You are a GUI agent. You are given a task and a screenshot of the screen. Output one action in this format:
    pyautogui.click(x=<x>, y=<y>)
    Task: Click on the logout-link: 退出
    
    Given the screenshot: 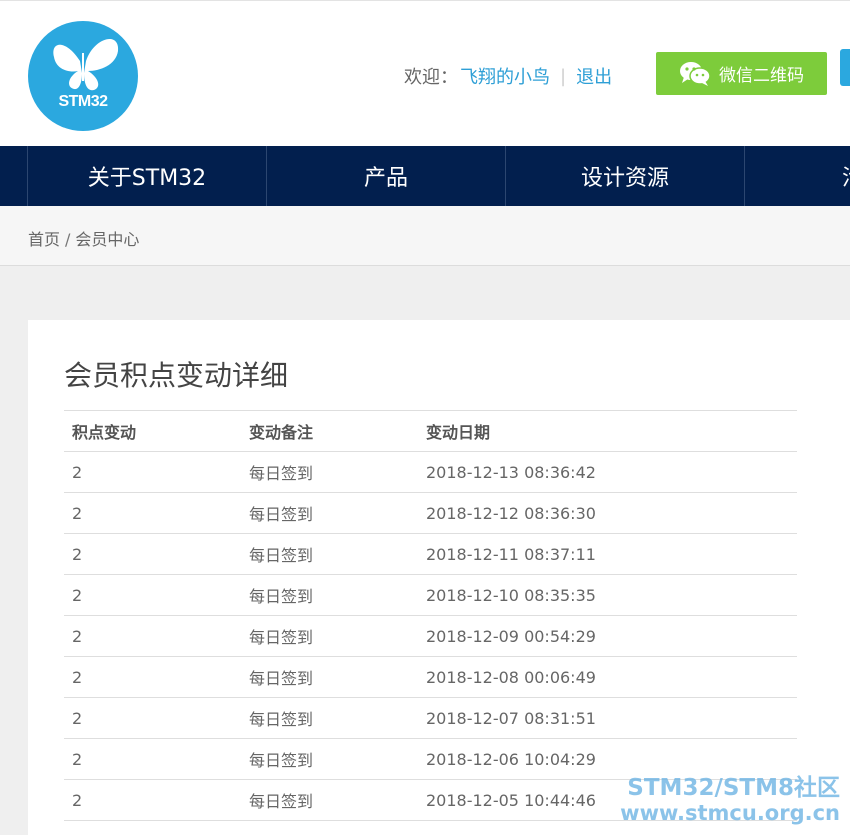 What is the action you would take?
    pyautogui.click(x=594, y=76)
    